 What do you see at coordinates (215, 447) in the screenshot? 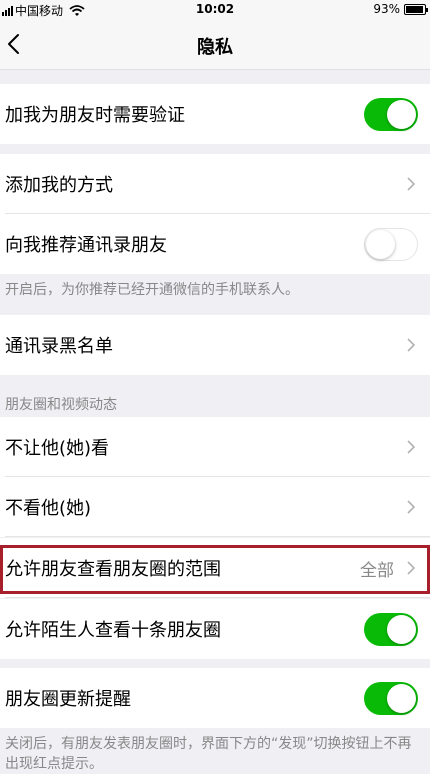
I see `hide-my-posts-row: 不让他(她)看` at bounding box center [215, 447].